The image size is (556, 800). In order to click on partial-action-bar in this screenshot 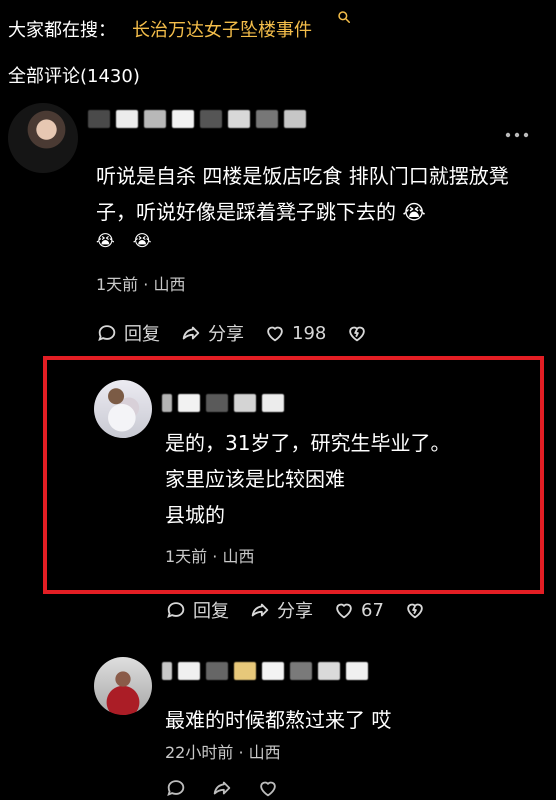, I will do `click(222, 788)`.